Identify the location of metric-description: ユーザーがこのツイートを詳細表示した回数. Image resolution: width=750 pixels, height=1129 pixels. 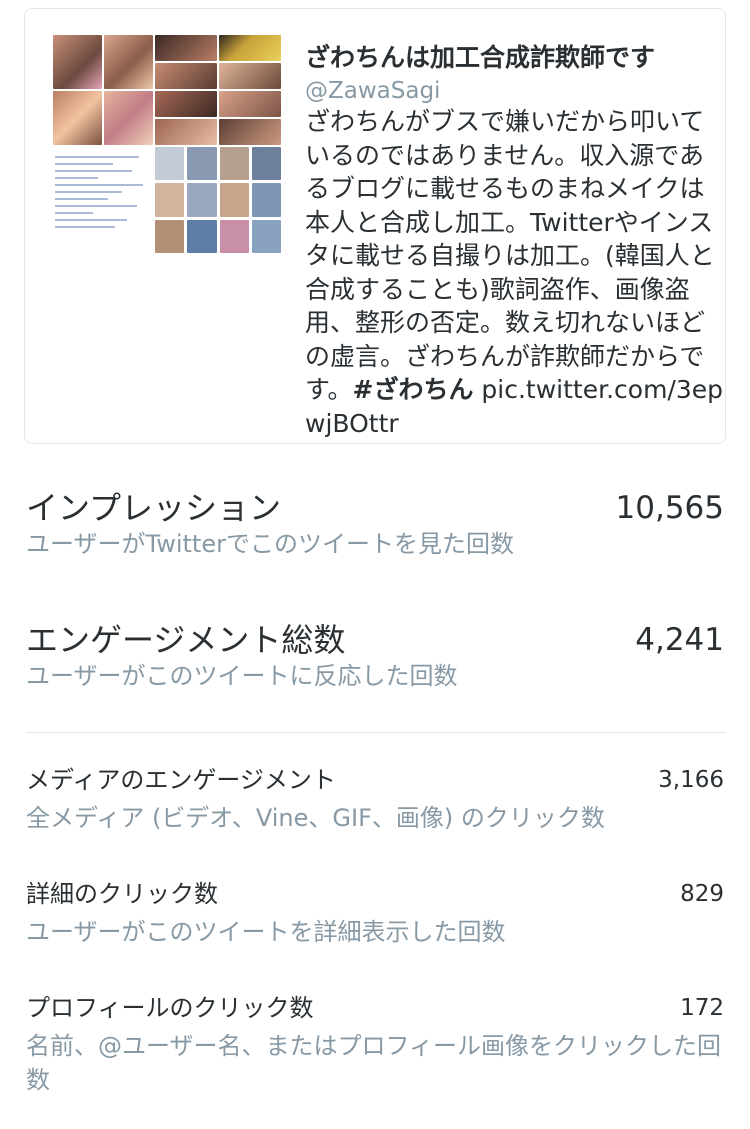
(266, 932).